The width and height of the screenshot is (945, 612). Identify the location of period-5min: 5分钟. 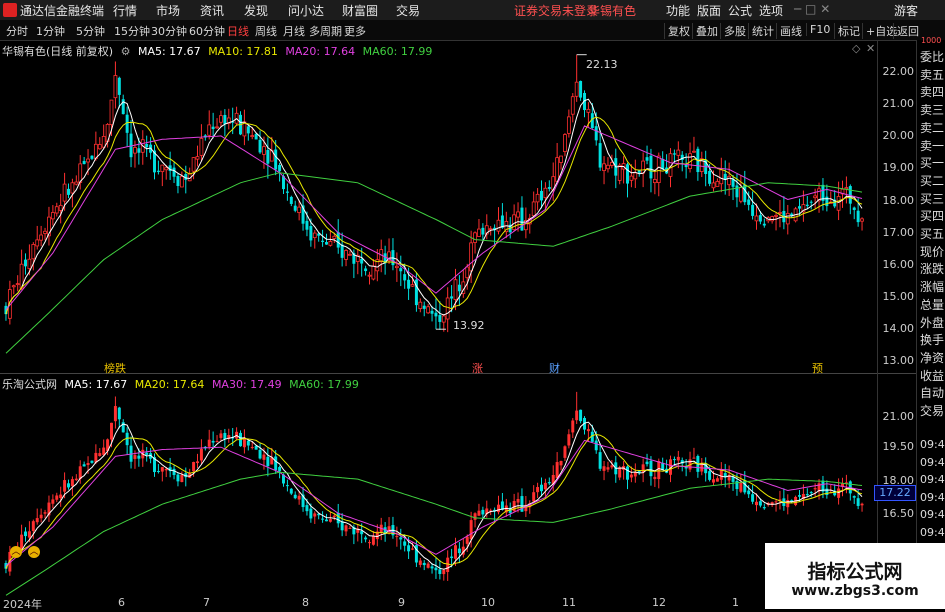
(90, 31).